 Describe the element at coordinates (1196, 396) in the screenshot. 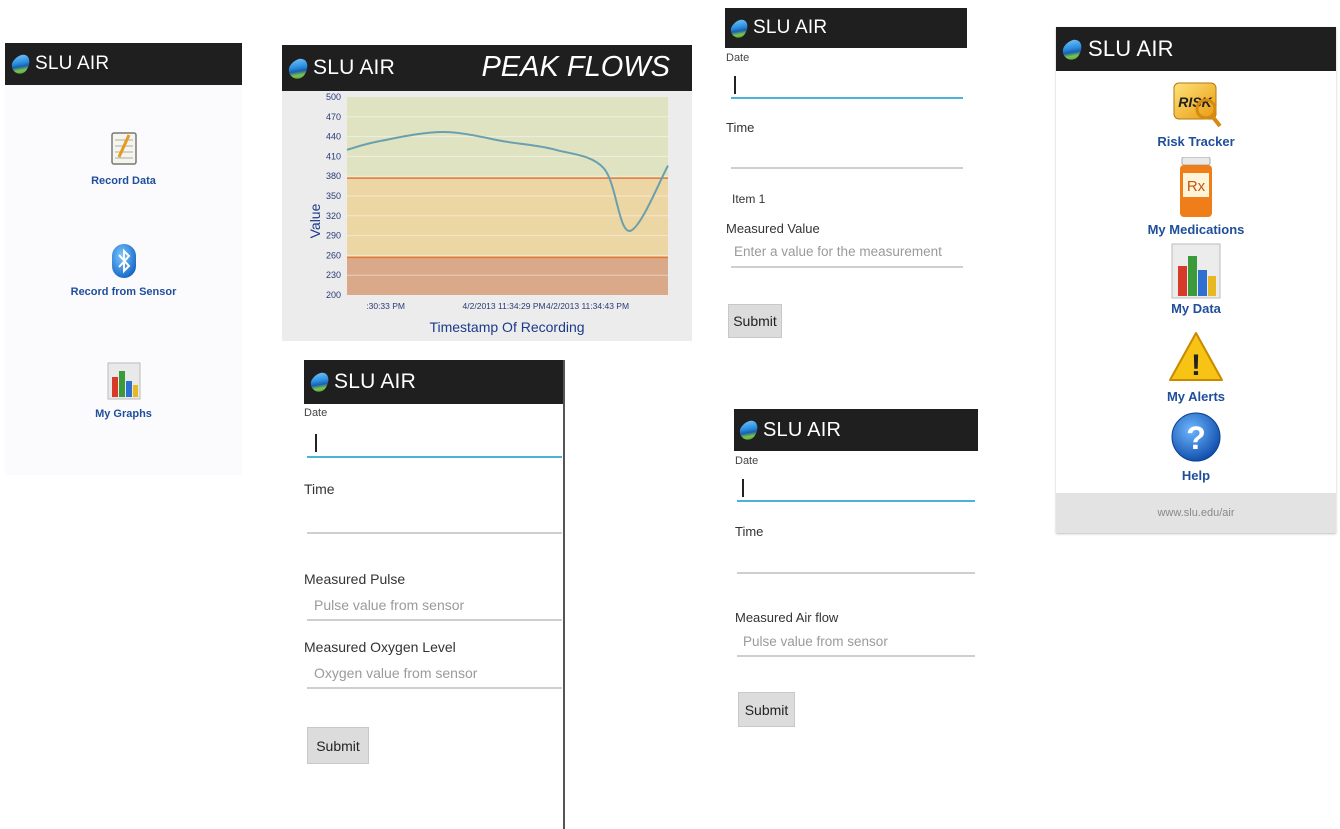

I see `menu-item-label: My Alerts` at that location.